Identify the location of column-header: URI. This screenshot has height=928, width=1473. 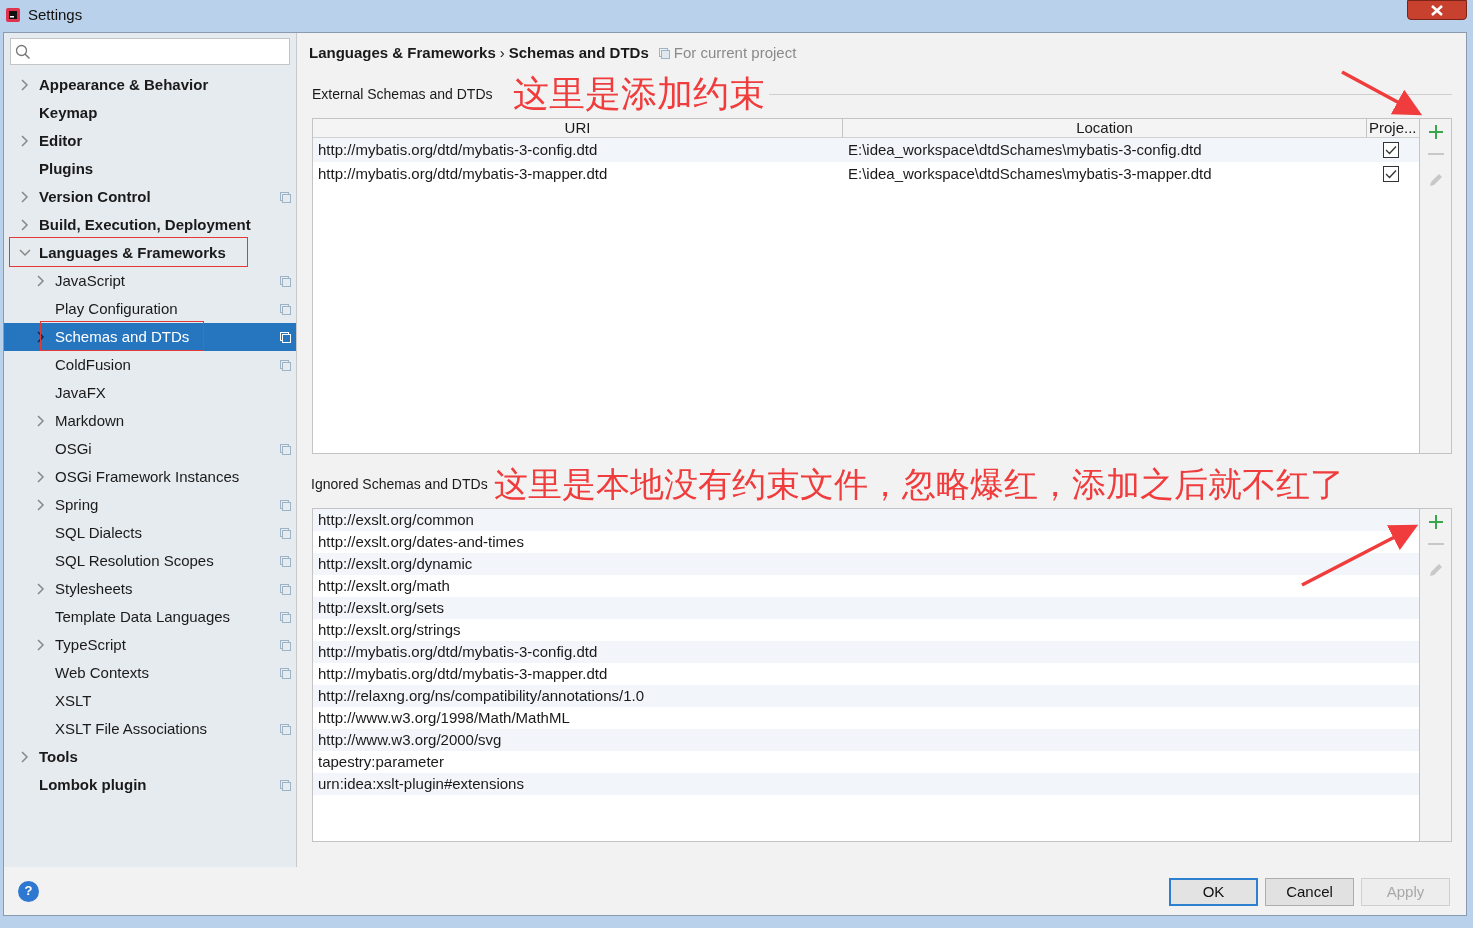
(578, 128).